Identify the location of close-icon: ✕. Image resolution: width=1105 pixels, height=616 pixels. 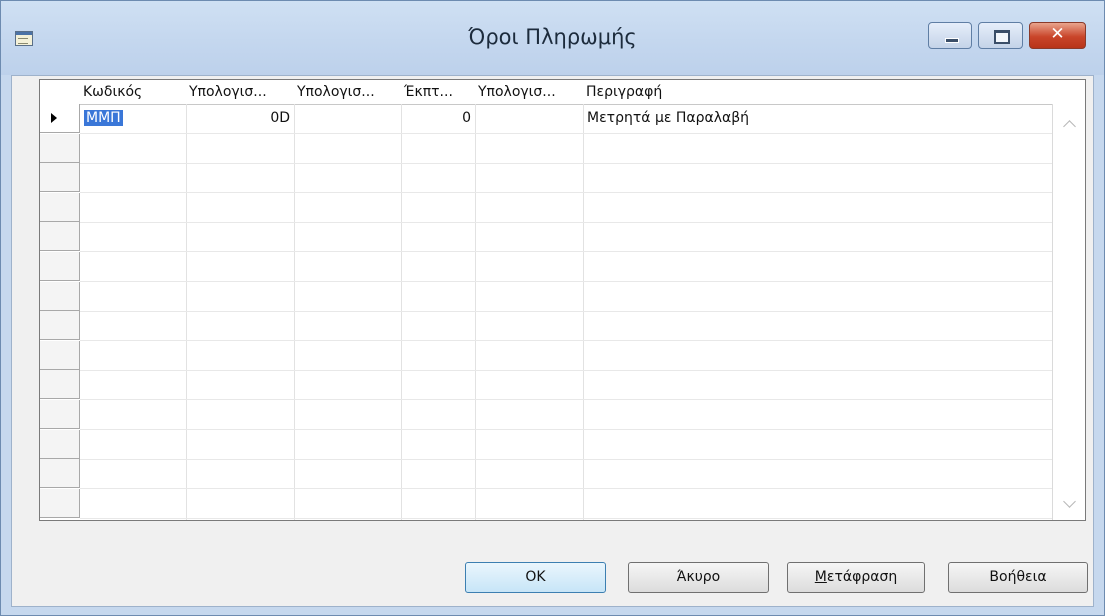
(1057, 34).